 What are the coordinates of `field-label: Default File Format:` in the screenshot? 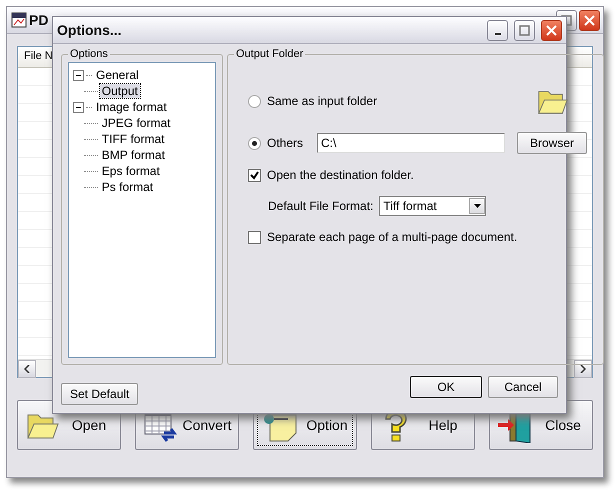 It's located at (321, 206).